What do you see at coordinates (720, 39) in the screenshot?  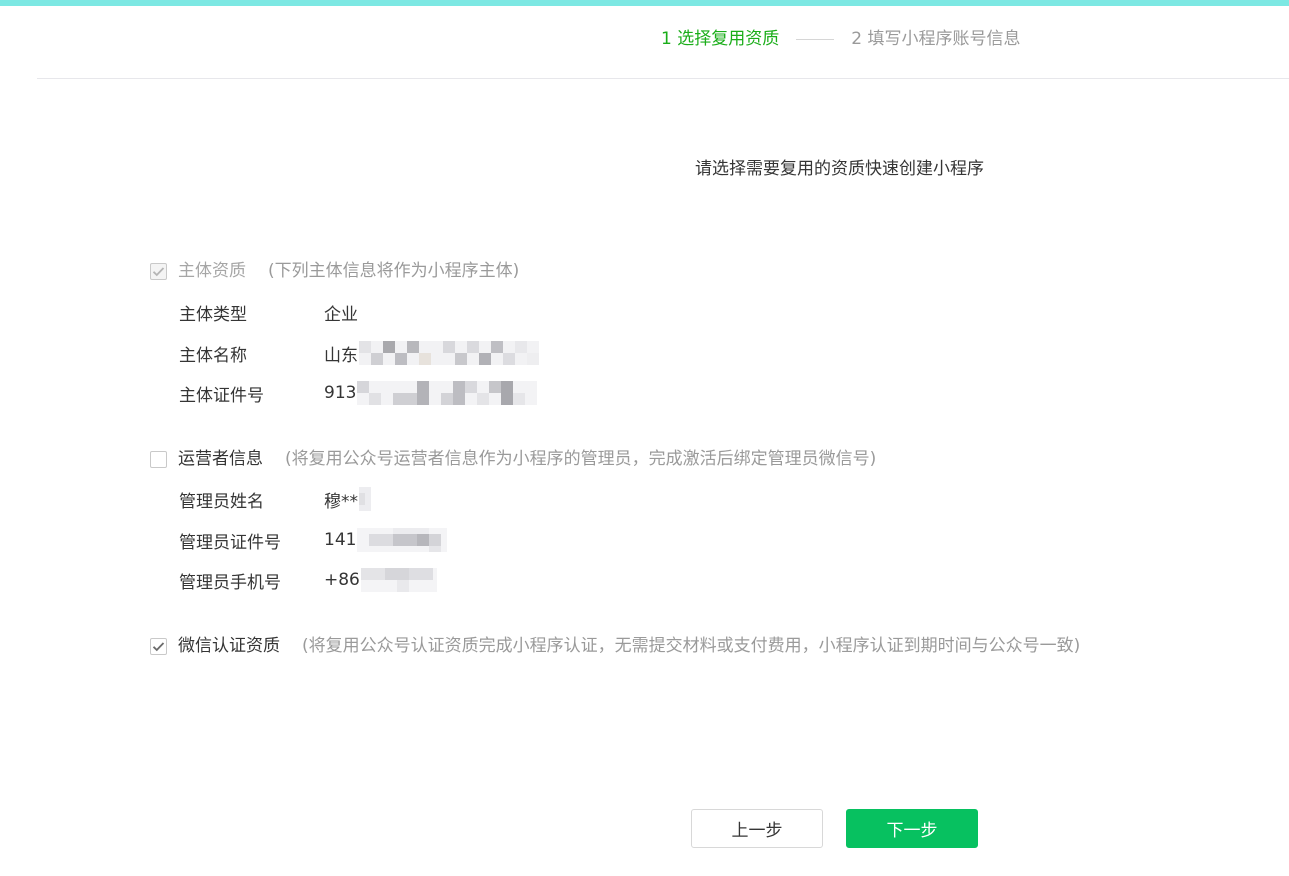 I see `step-select-qualification: 1 选择复用资质` at bounding box center [720, 39].